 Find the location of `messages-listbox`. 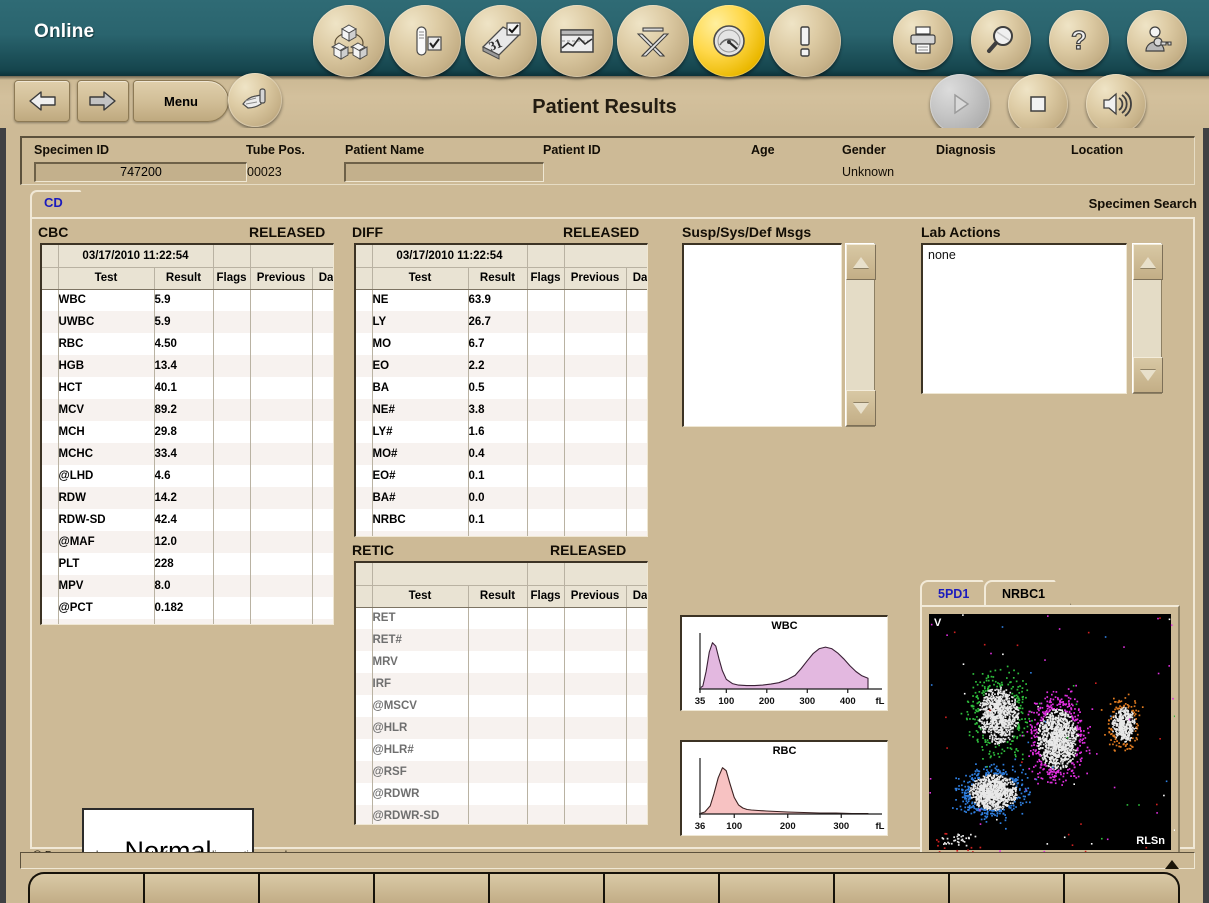

messages-listbox is located at coordinates (762, 335).